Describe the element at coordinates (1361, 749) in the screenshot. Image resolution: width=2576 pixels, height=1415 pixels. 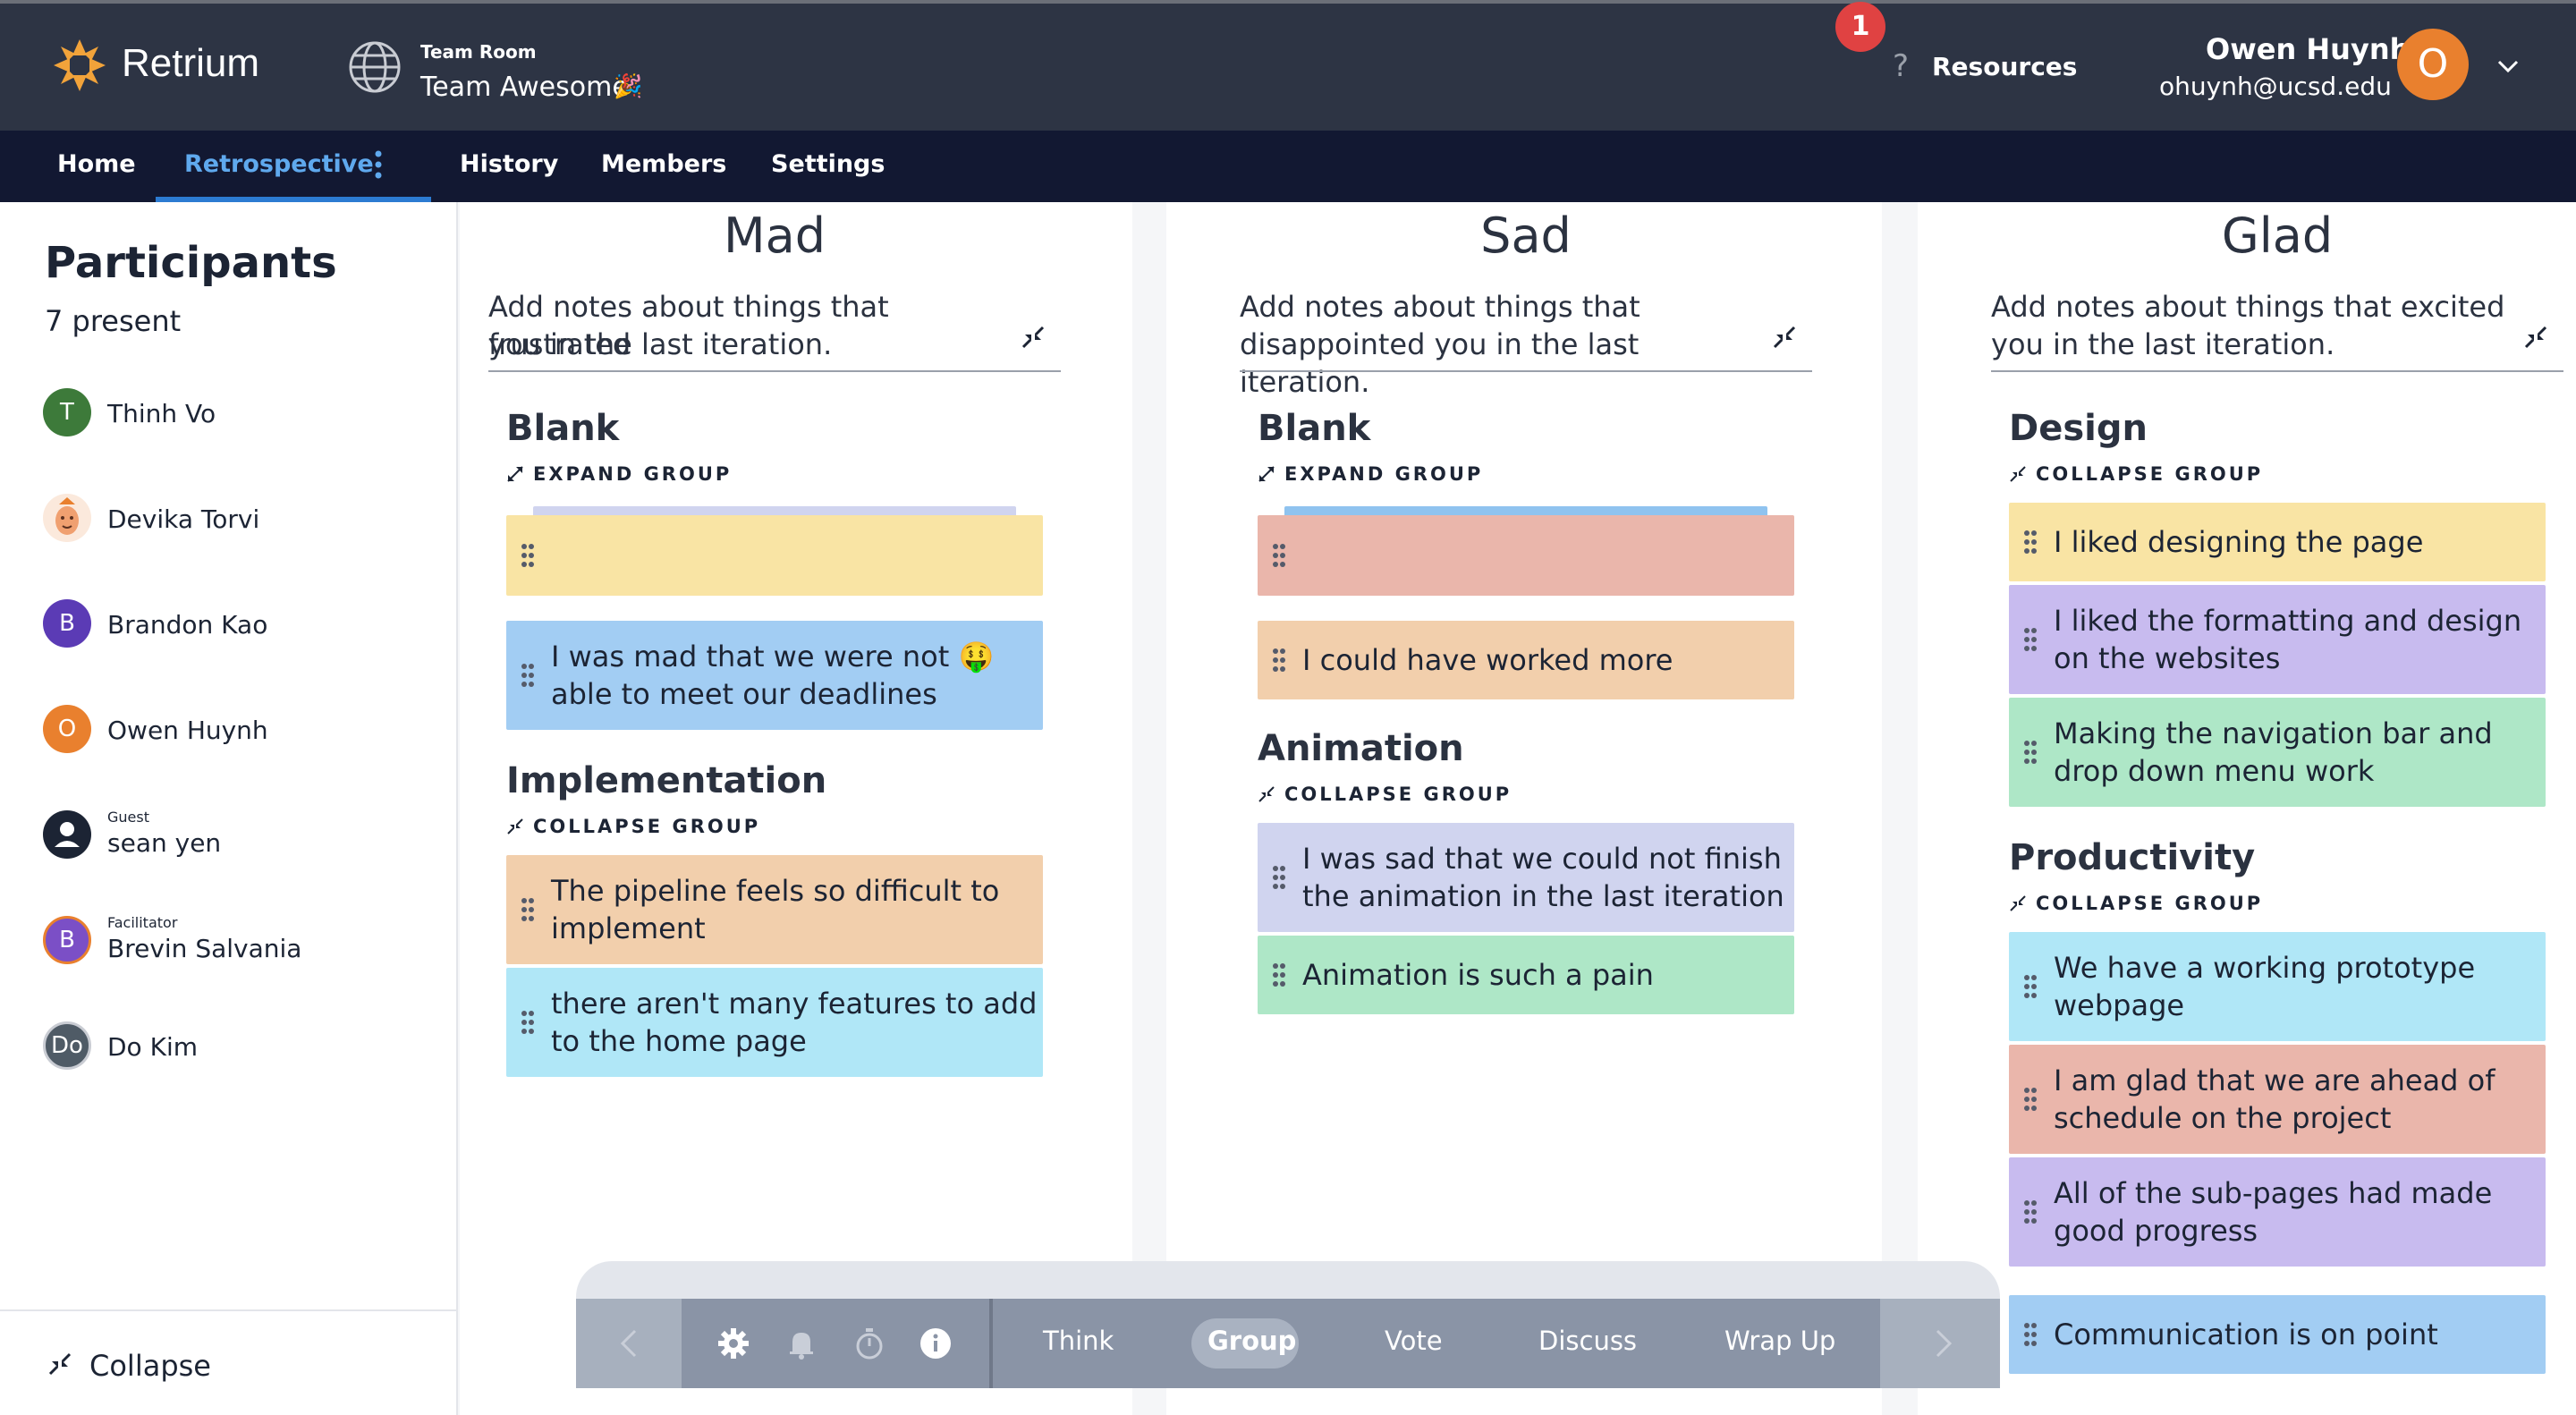
I see `group-title: Animation` at that location.